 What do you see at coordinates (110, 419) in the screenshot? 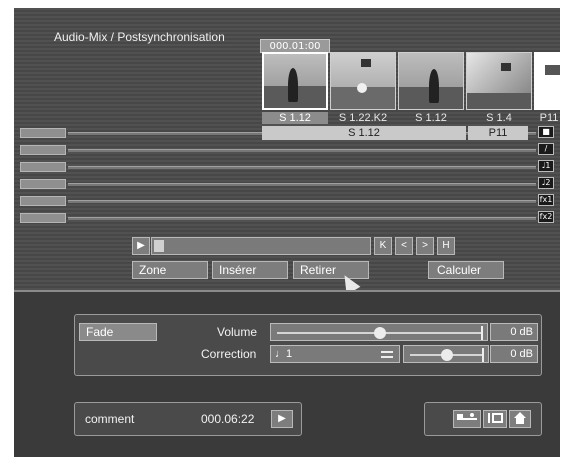
I see `comment-label: comment` at bounding box center [110, 419].